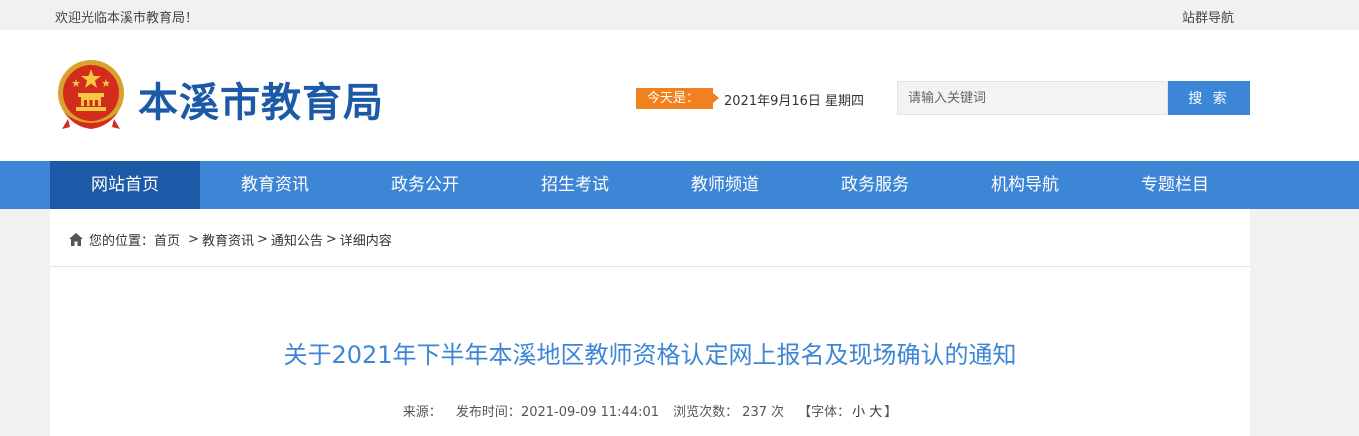 This screenshot has height=436, width=1359. What do you see at coordinates (891, 412) in the screenshot?
I see `font-close: 】` at bounding box center [891, 412].